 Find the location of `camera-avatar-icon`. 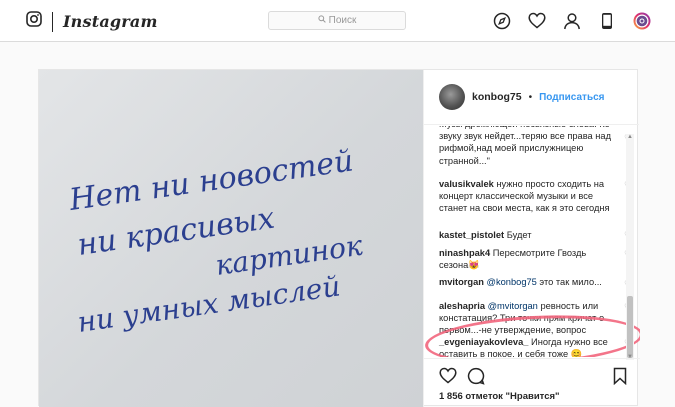

camera-avatar-icon is located at coordinates (641, 20).